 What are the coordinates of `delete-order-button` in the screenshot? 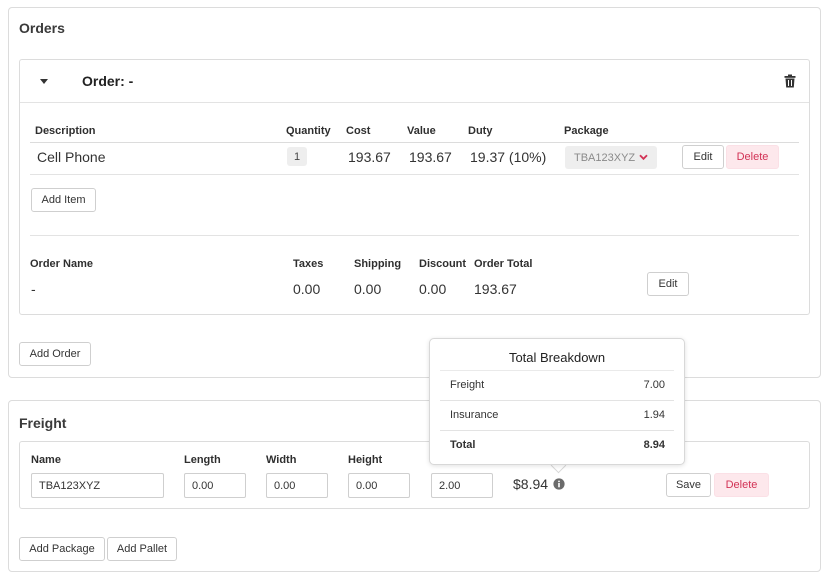 It's located at (790, 81).